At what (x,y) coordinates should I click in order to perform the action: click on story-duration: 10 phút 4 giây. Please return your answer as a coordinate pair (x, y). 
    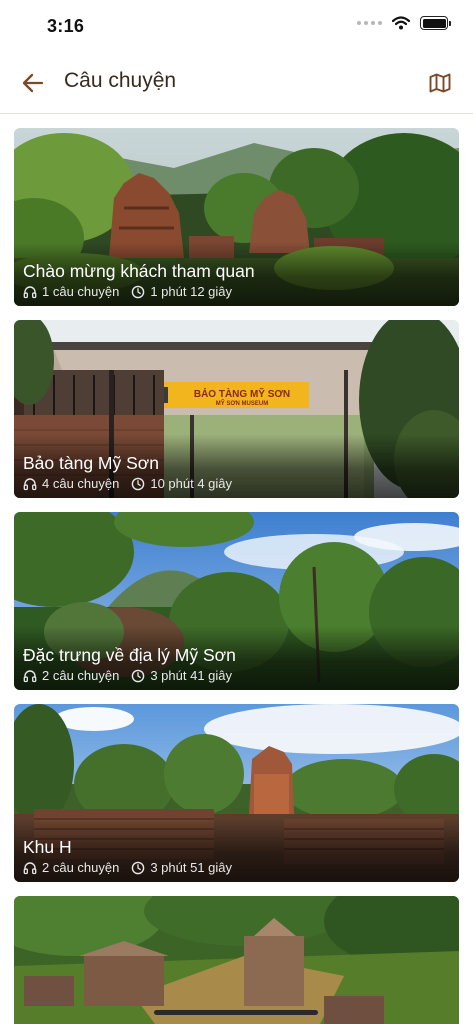
    Looking at the image, I should click on (191, 483).